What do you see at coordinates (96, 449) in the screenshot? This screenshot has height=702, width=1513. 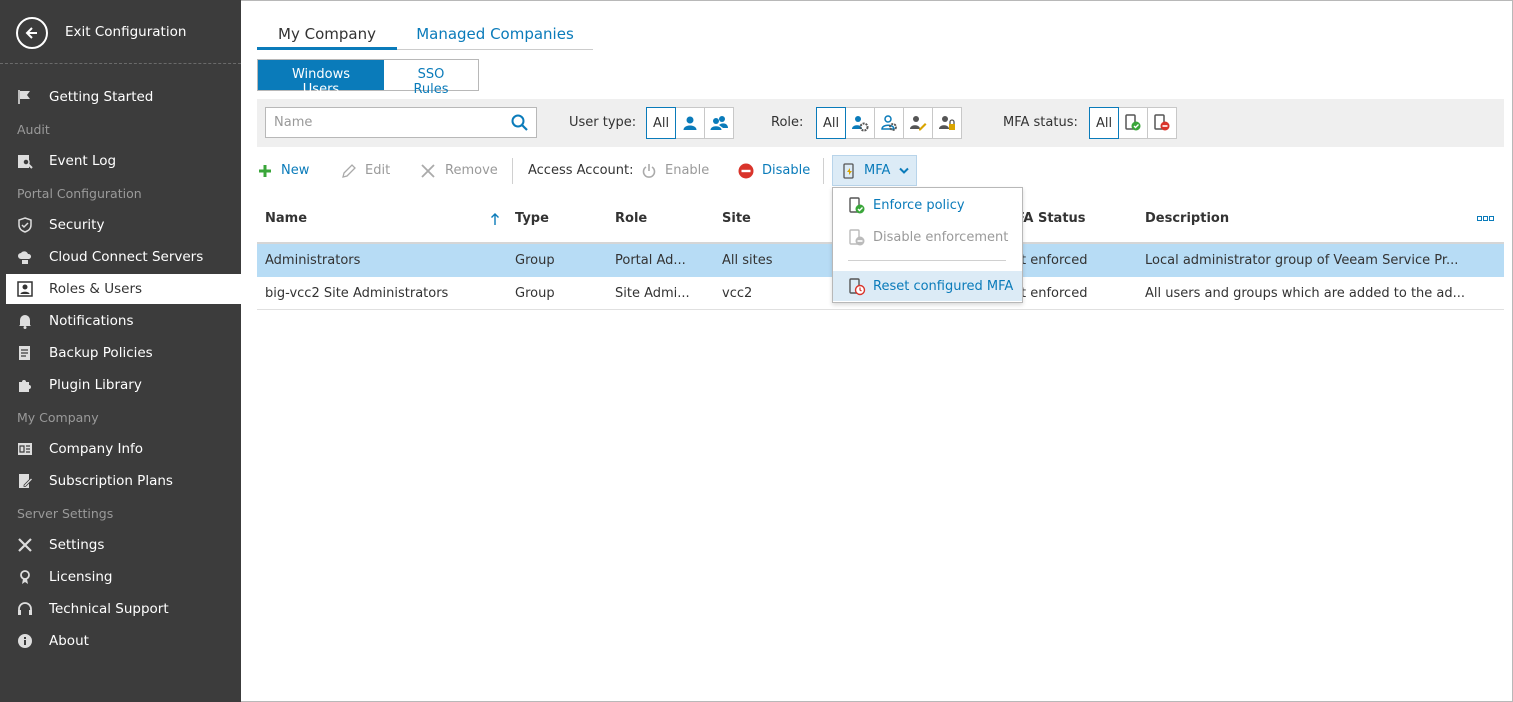 I see `sidebar-item-label: Company Info` at bounding box center [96, 449].